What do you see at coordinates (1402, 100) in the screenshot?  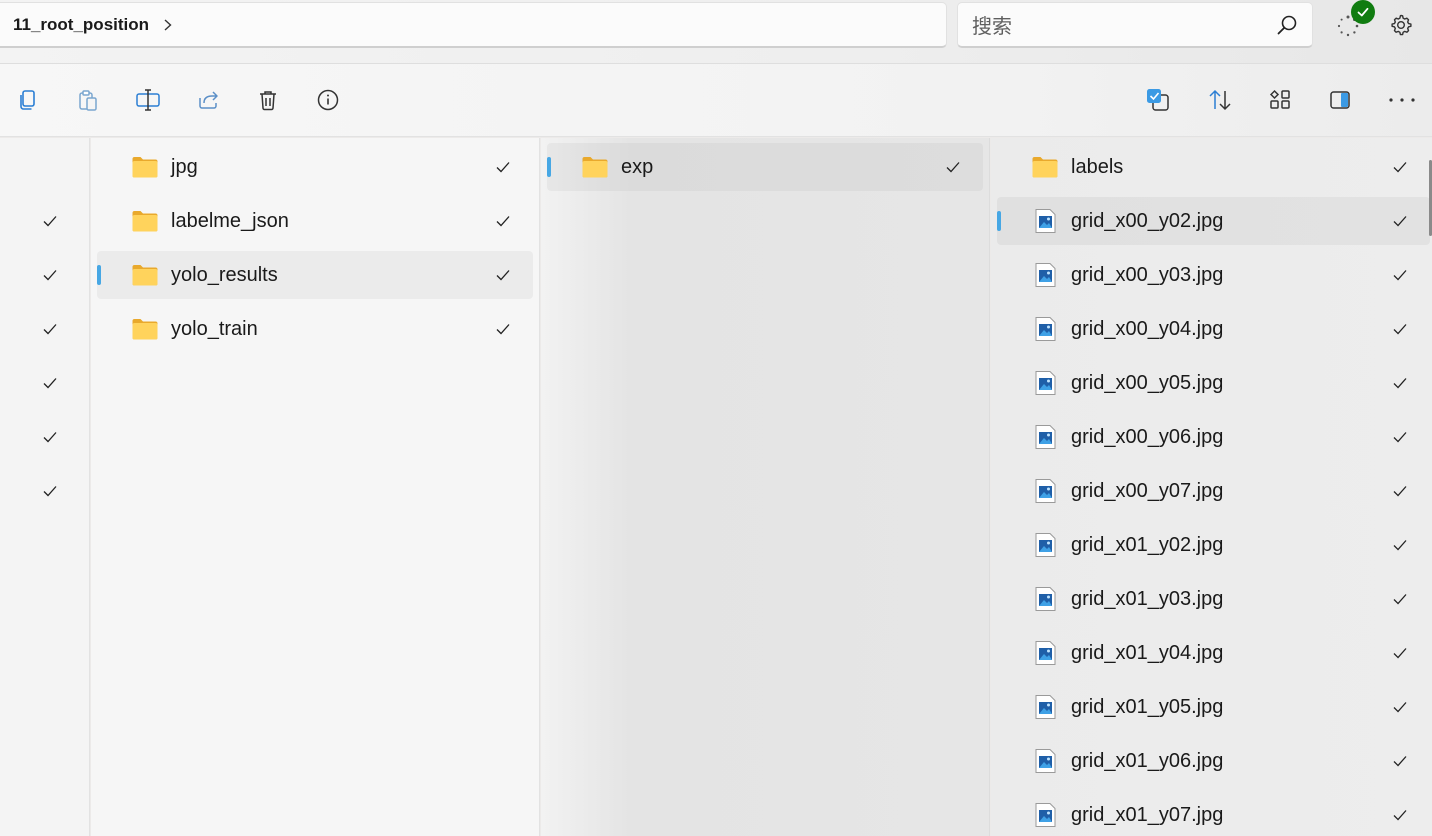 I see `more-icon` at bounding box center [1402, 100].